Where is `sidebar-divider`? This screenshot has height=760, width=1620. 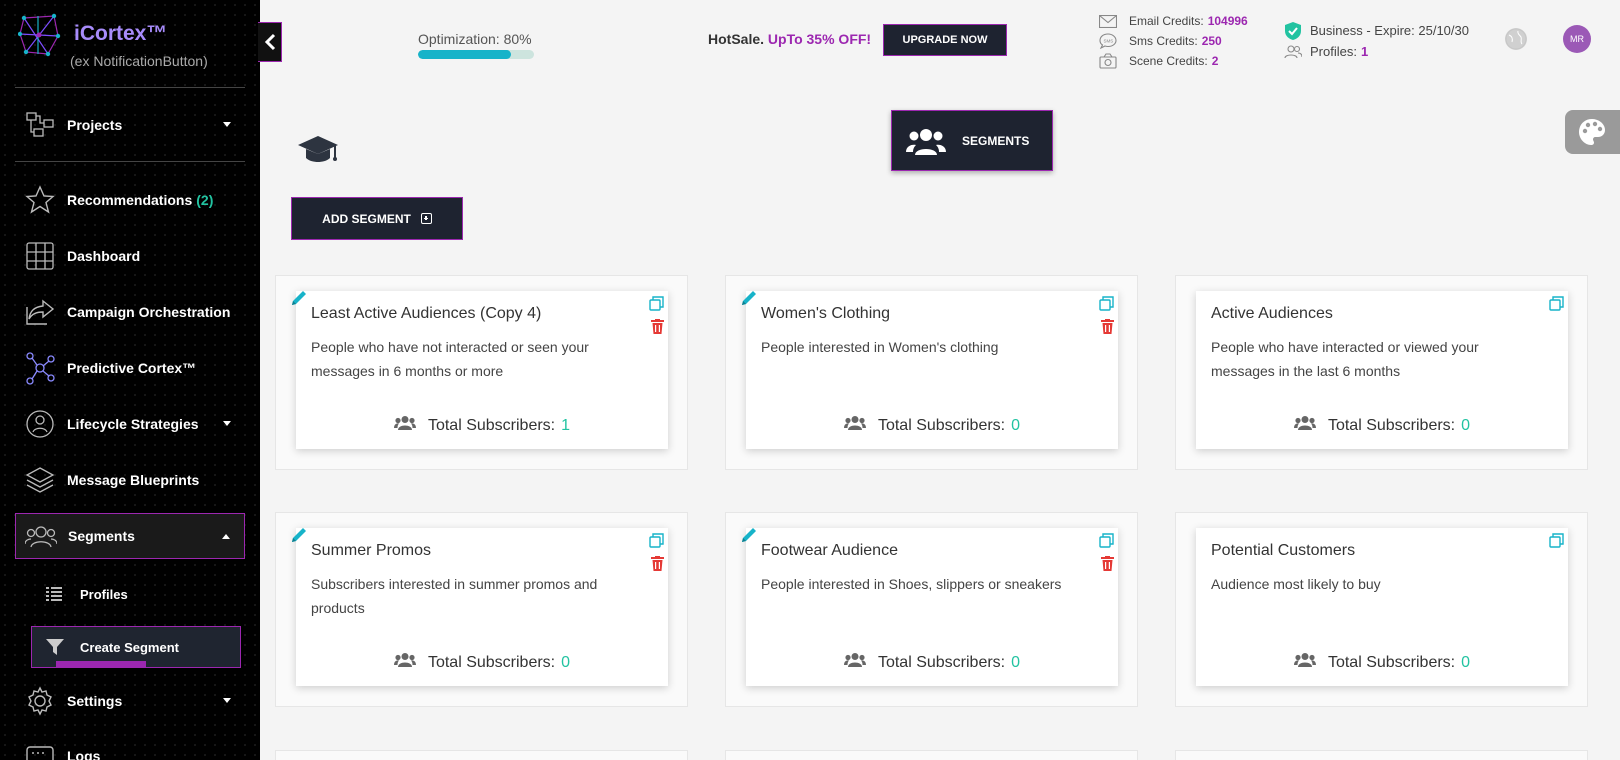 sidebar-divider is located at coordinates (130, 161).